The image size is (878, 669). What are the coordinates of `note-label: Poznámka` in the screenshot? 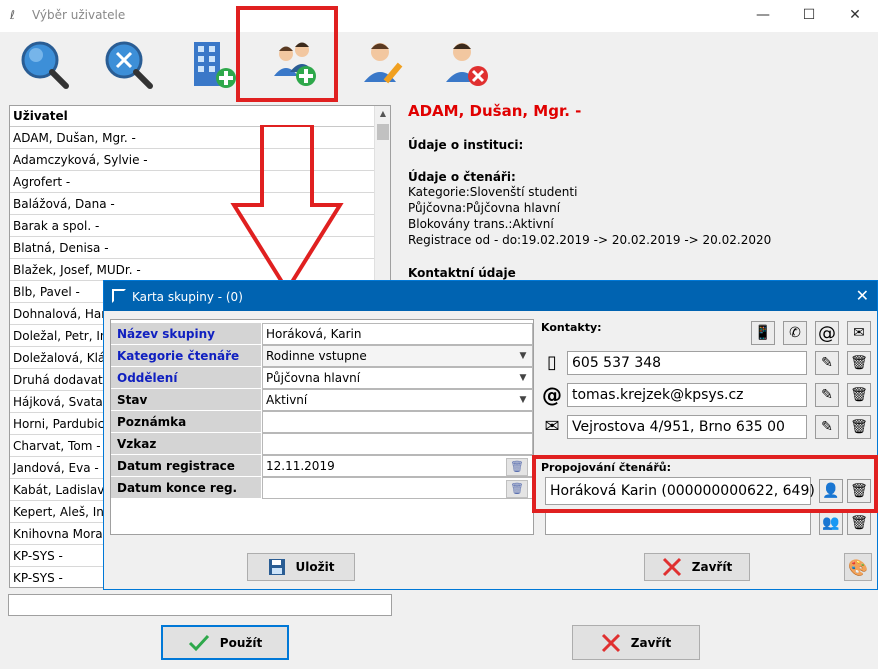 It's located at (186, 422).